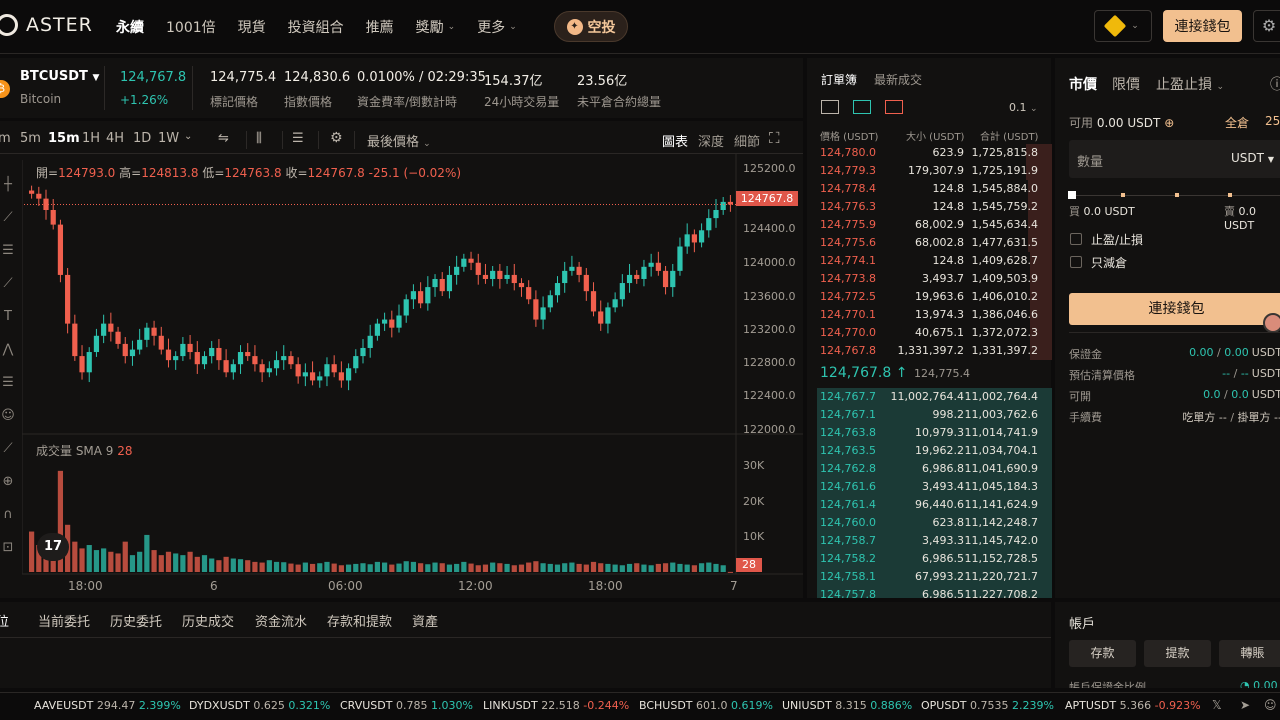  What do you see at coordinates (848, 396) in the screenshot?
I see `bid-price: 124,767.7` at bounding box center [848, 396].